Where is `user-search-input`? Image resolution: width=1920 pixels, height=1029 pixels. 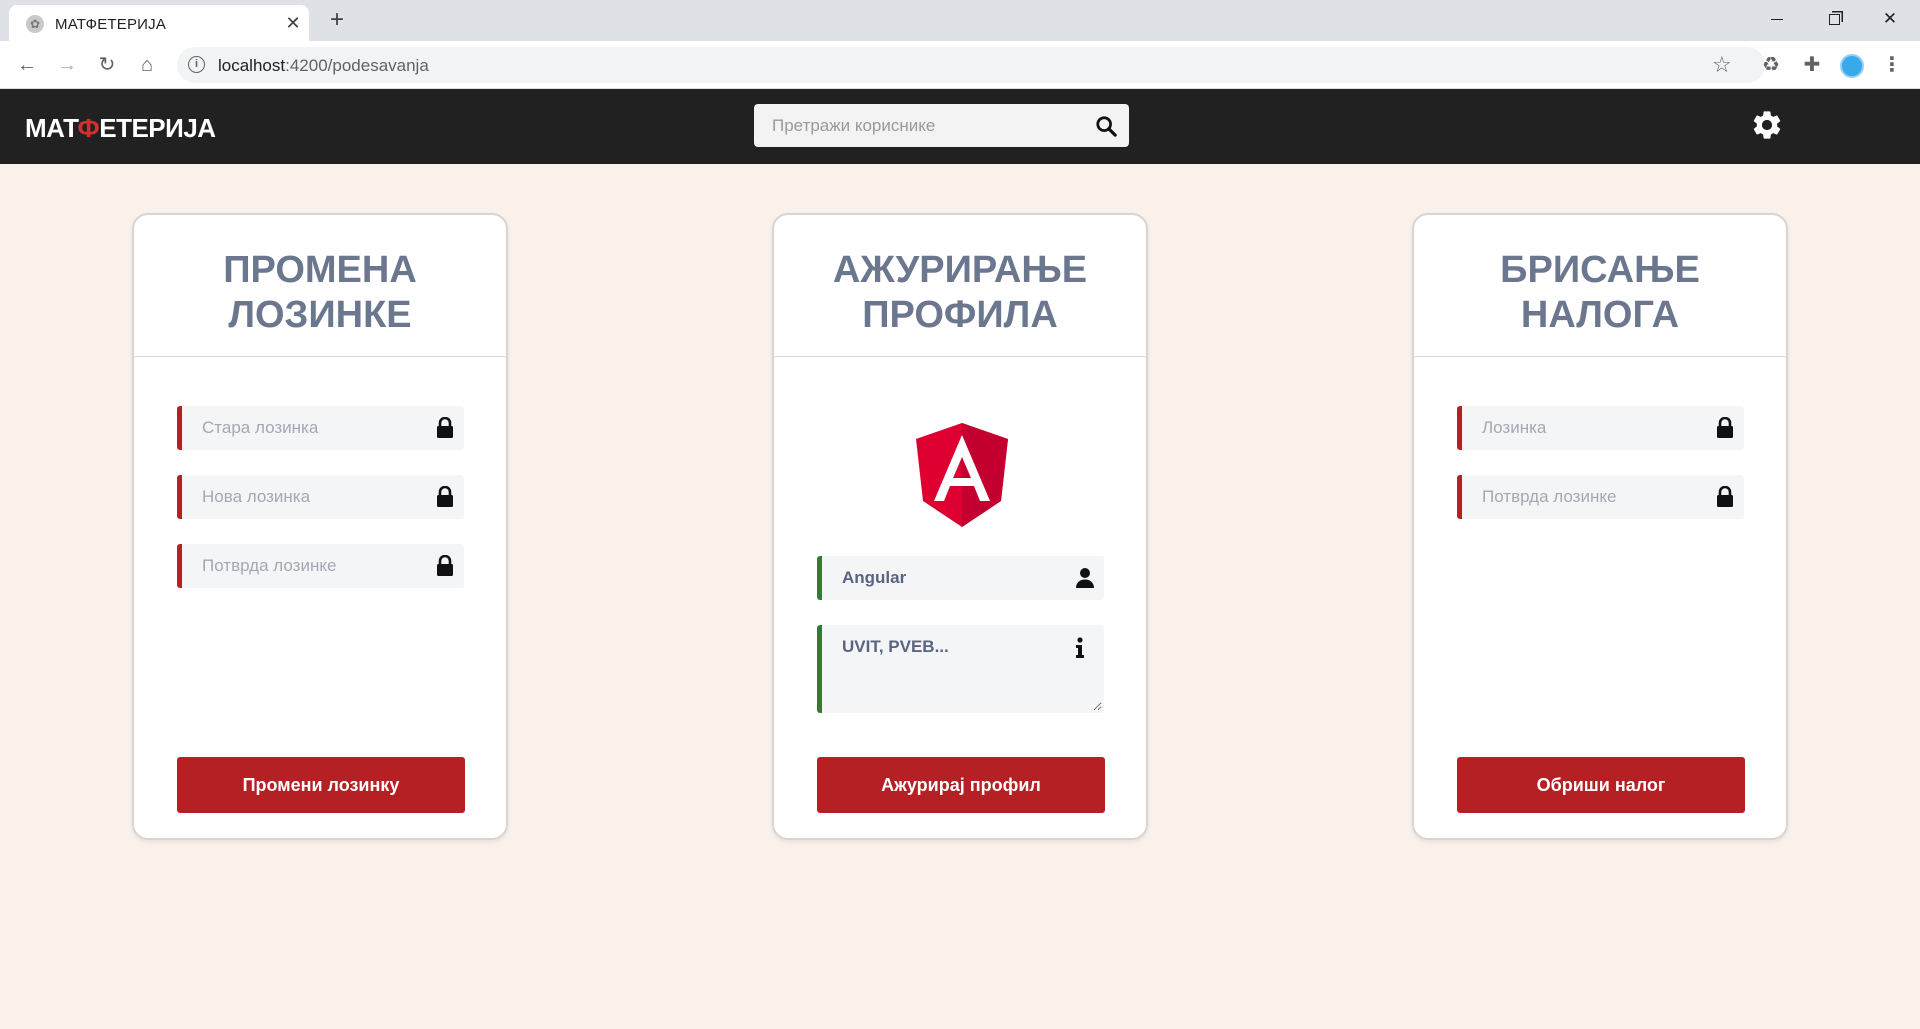
user-search-input is located at coordinates (919, 125).